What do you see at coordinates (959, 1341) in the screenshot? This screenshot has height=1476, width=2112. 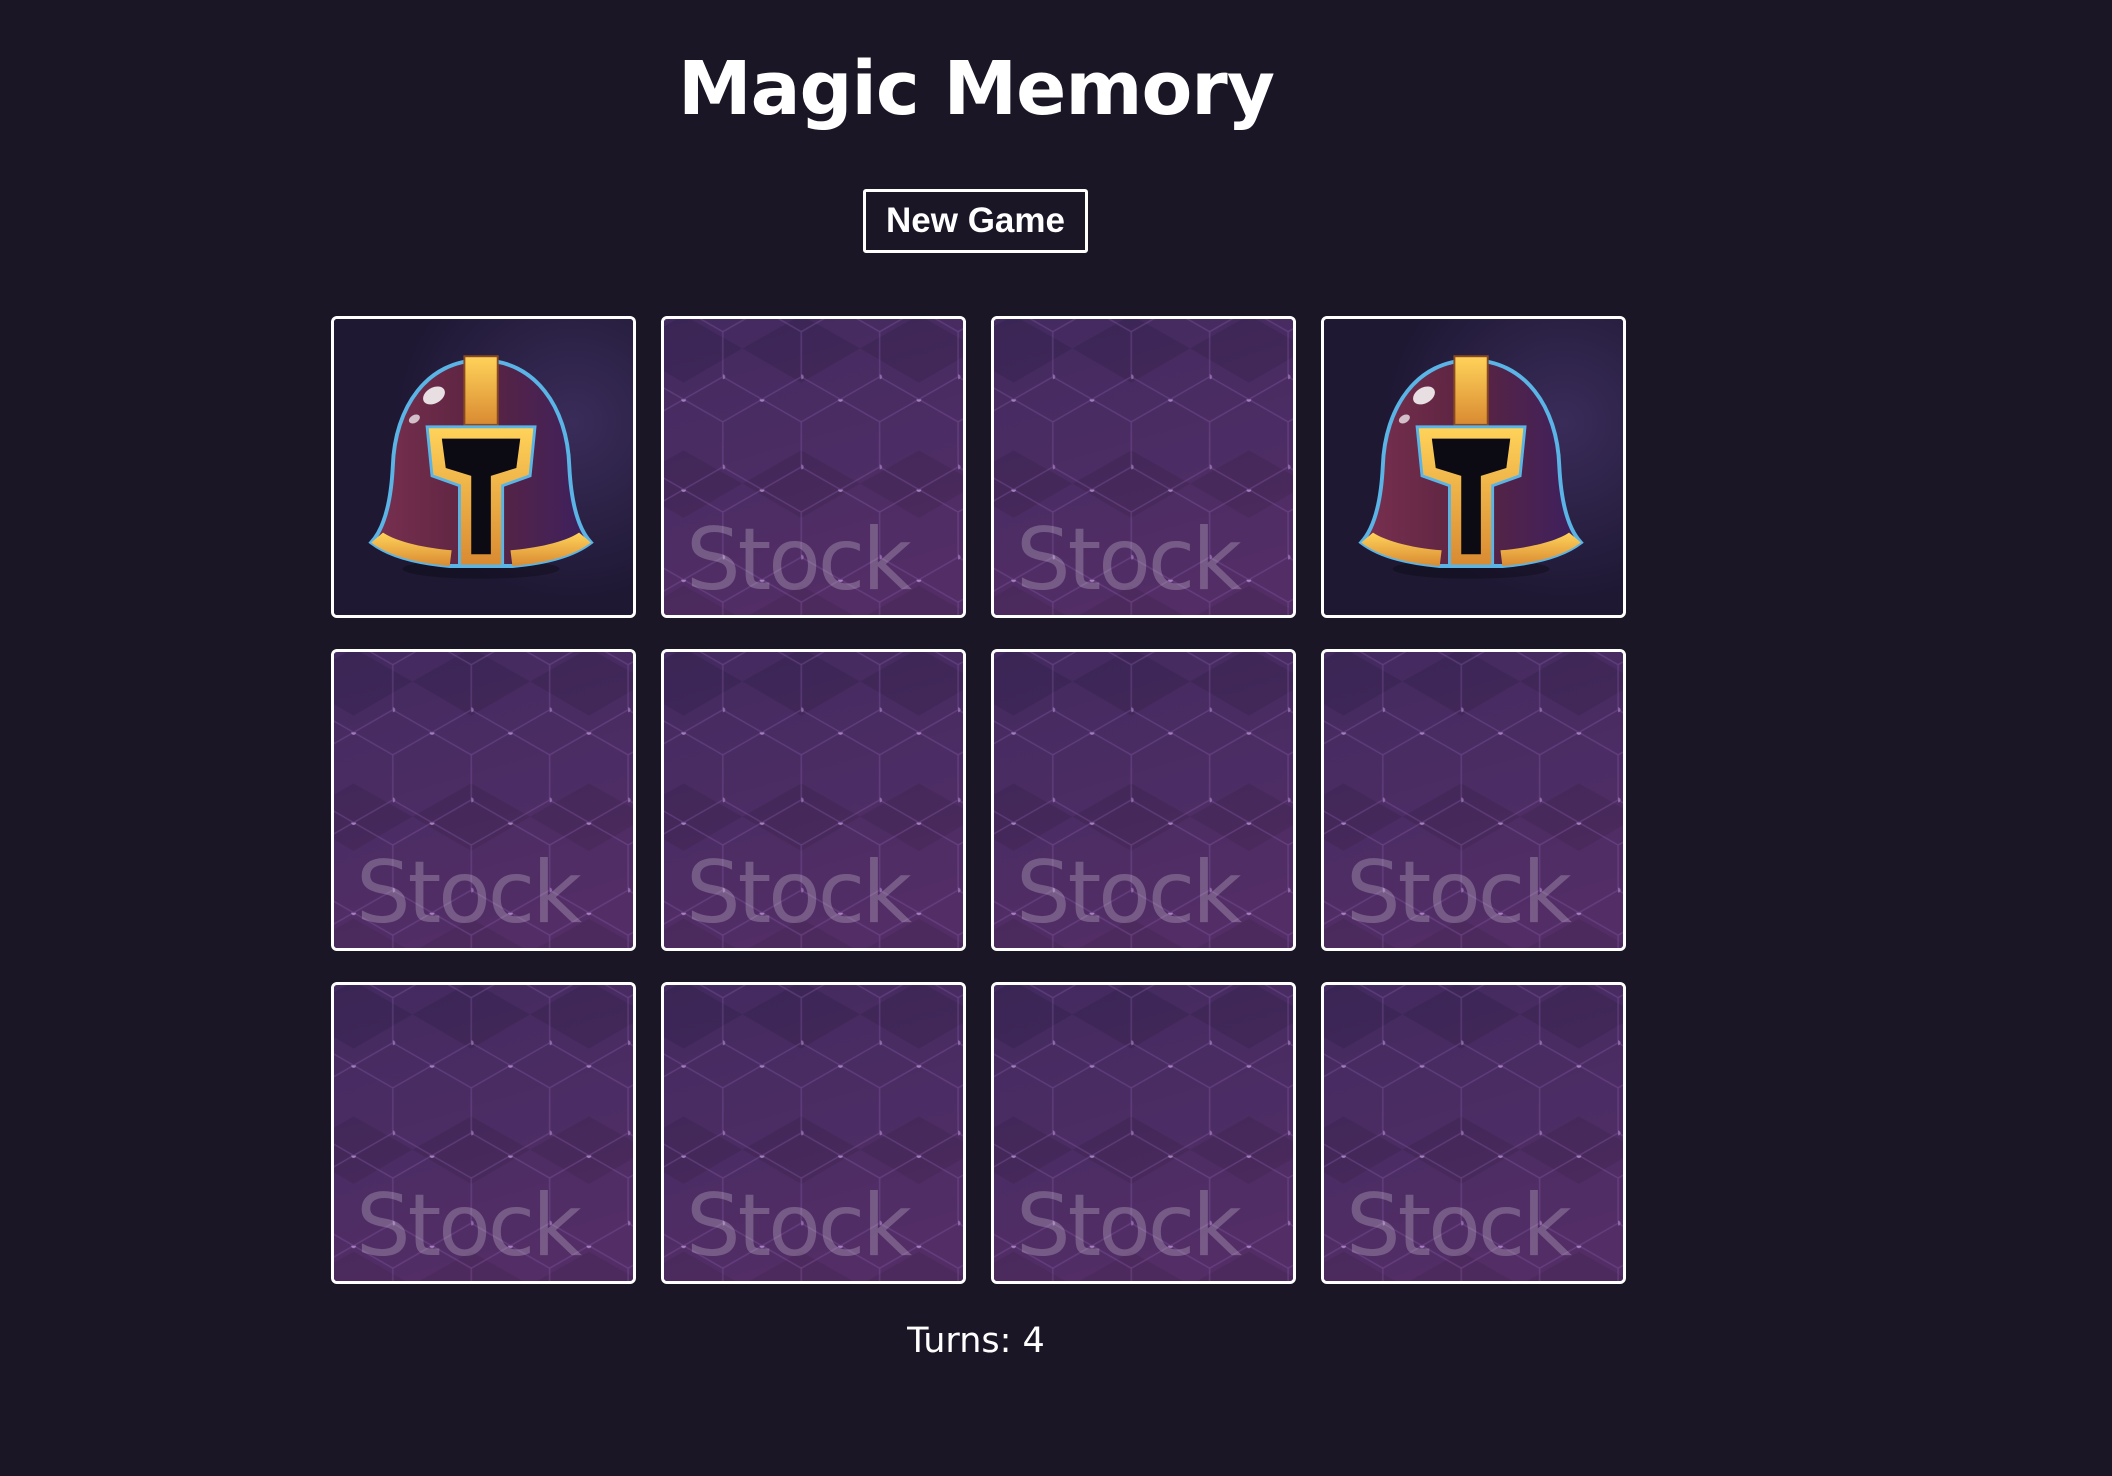 I see `turns-label: Turns:` at bounding box center [959, 1341].